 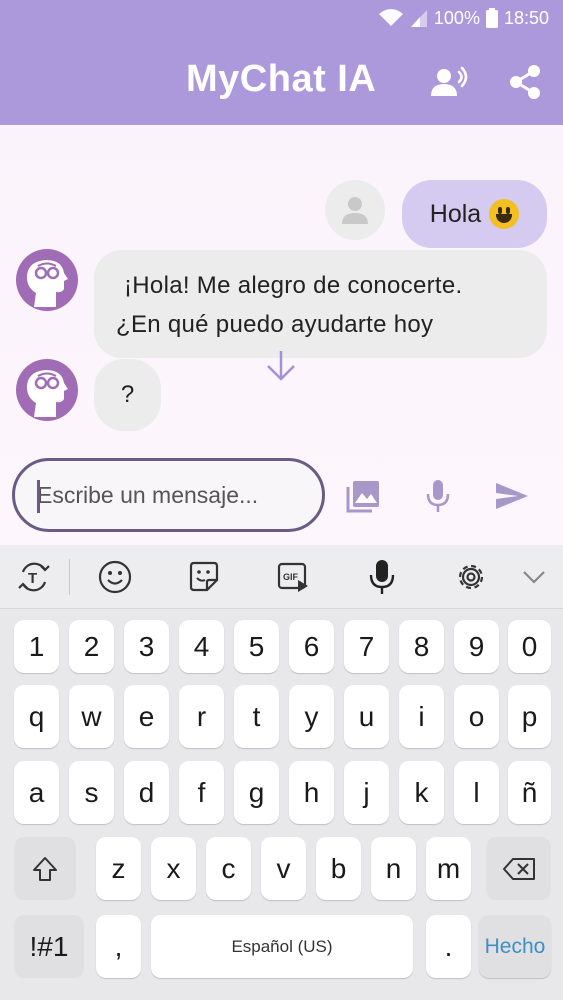 I want to click on key-6: 6, so click(x=311, y=646).